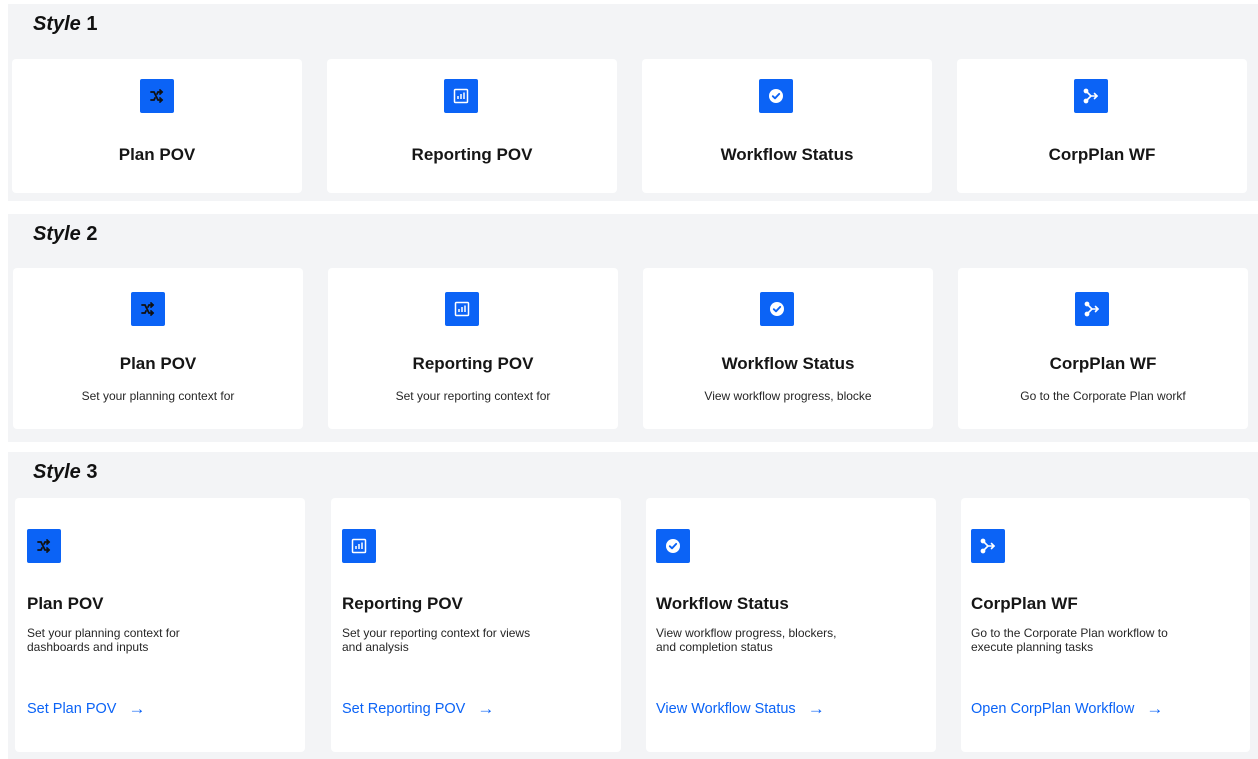 This screenshot has width=1258, height=759. I want to click on card-description: Set your reporting context for, so click(473, 396).